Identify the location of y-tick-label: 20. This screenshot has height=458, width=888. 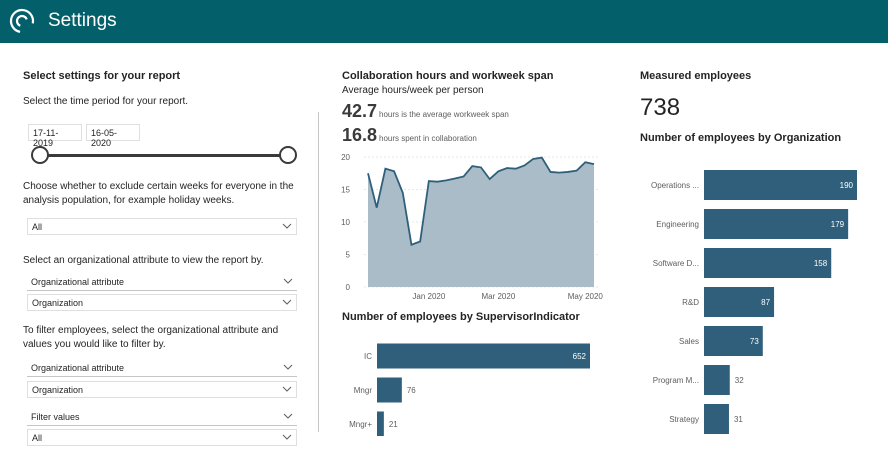
(345, 157).